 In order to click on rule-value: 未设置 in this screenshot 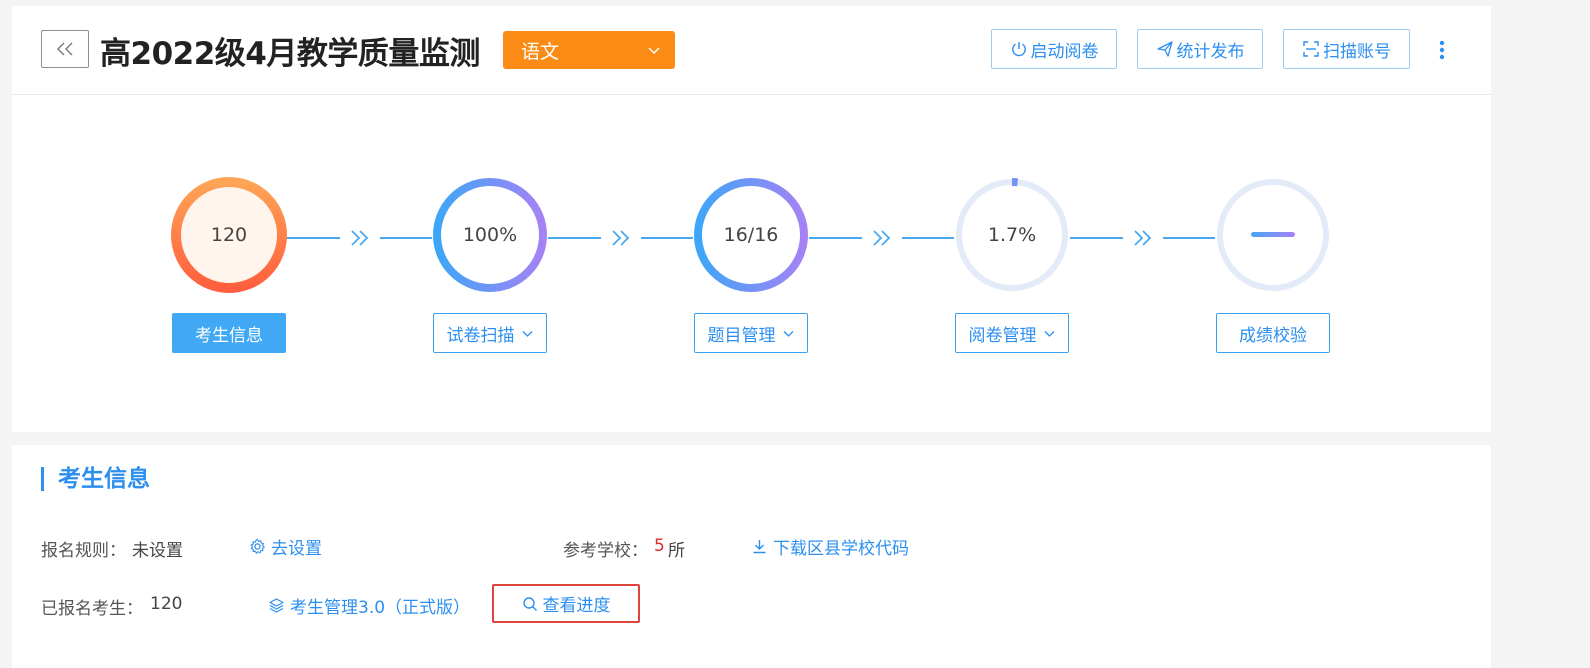, I will do `click(157, 551)`.